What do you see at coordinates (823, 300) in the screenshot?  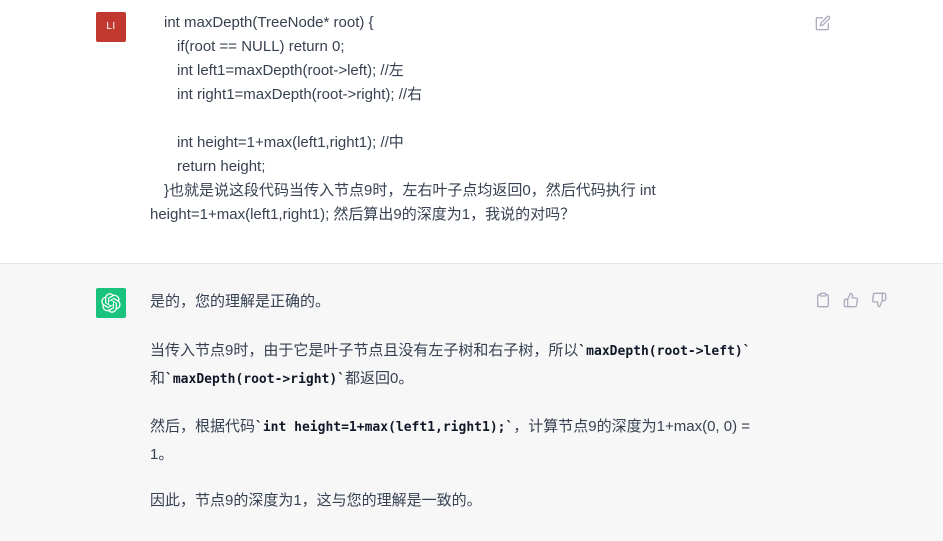 I see `clipboard-icon` at bounding box center [823, 300].